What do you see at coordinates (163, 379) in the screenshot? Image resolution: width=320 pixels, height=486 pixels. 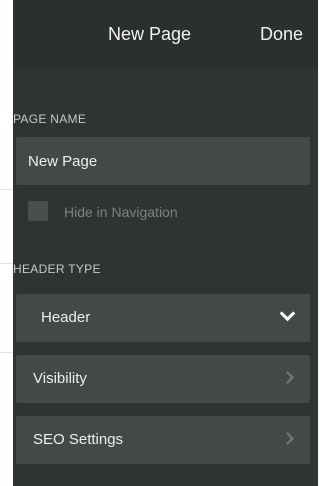 I see `visibility-menu-item: Visibility` at bounding box center [163, 379].